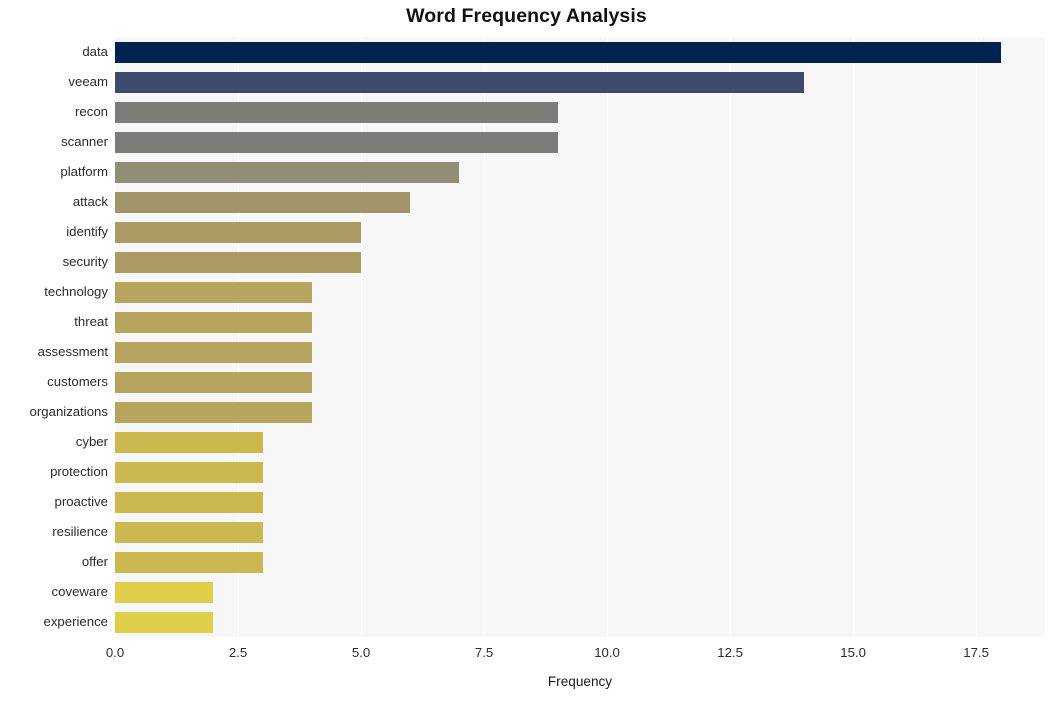  What do you see at coordinates (85, 261) in the screenshot?
I see `y-axis-tick-label: security` at bounding box center [85, 261].